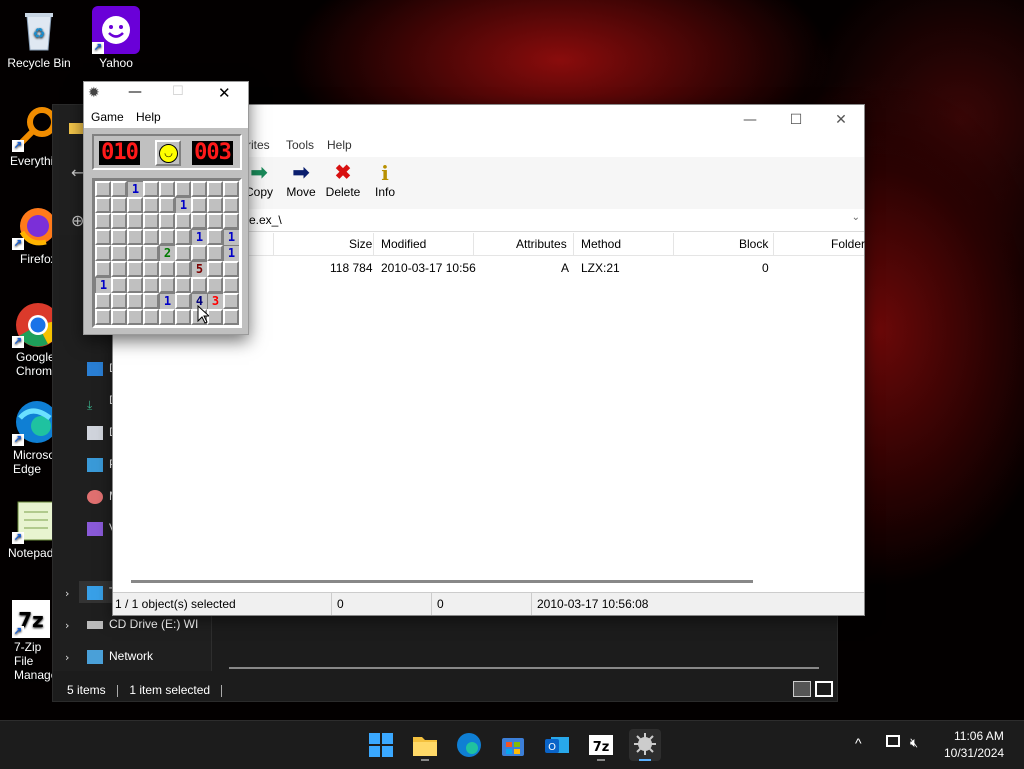 The height and width of the screenshot is (769, 1024). Describe the element at coordinates (168, 153) in the screenshot. I see `reset-smiley-button: ◡` at that location.